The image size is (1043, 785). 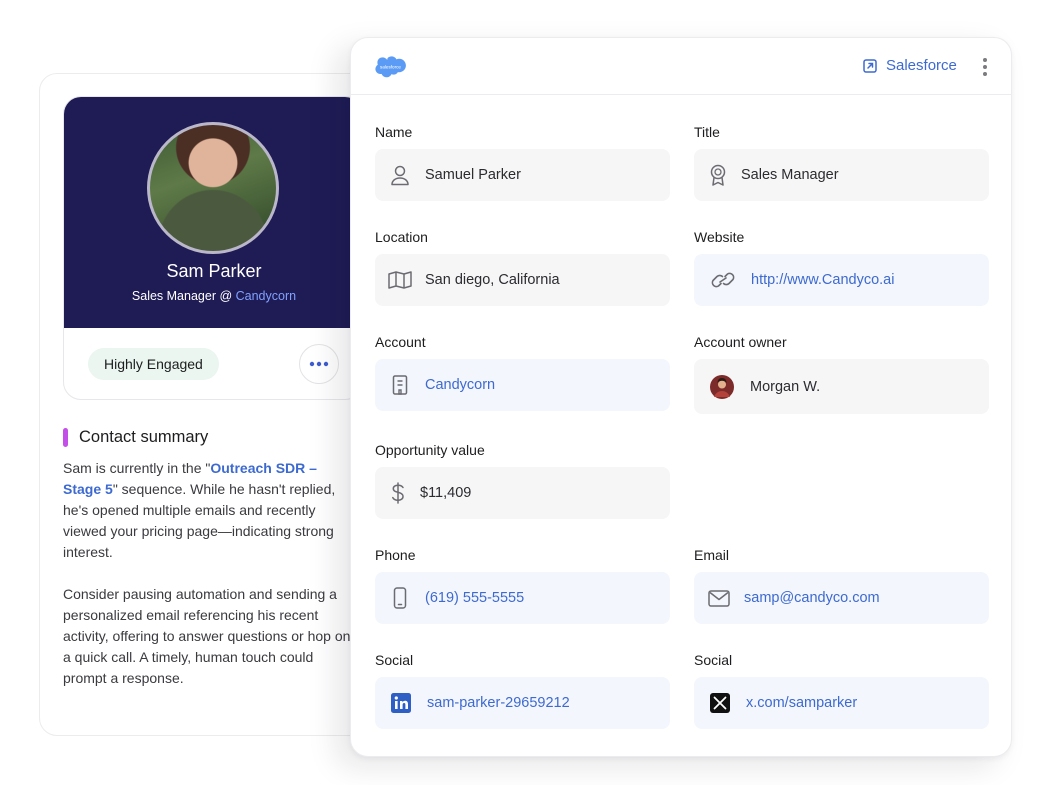 I want to click on social-x-value: x.com/samparker, so click(x=801, y=703).